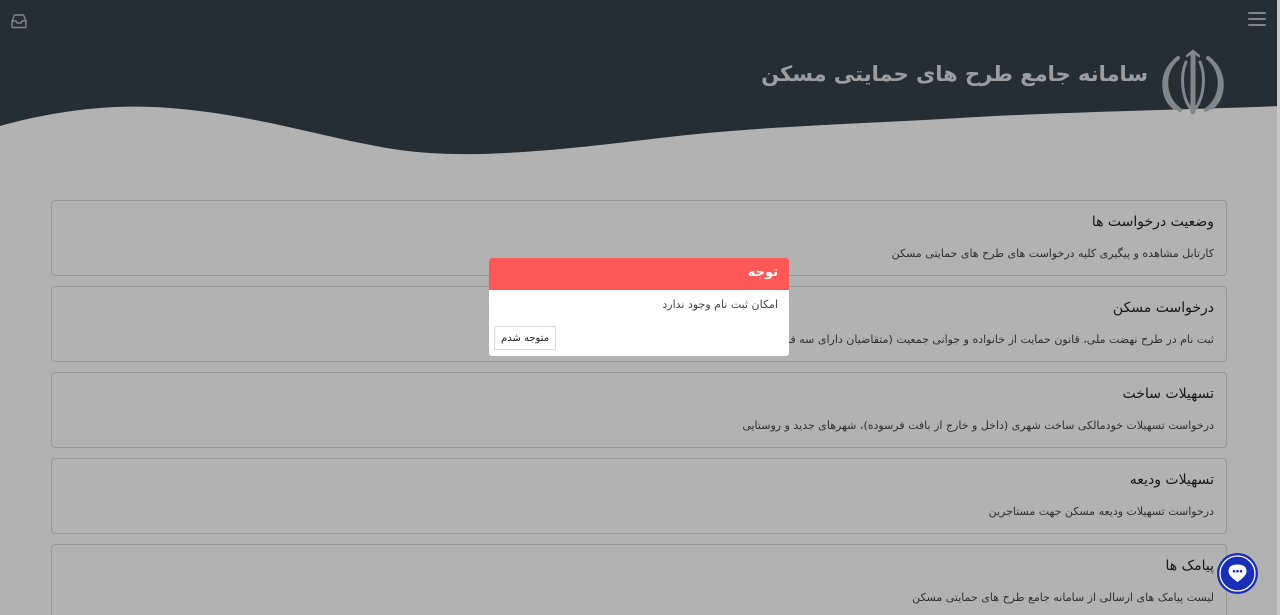 The width and height of the screenshot is (1280, 615). I want to click on alert-dialog: توجه امکان ثبت نام وجود ندارد متوجه شدم, so click(639, 307).